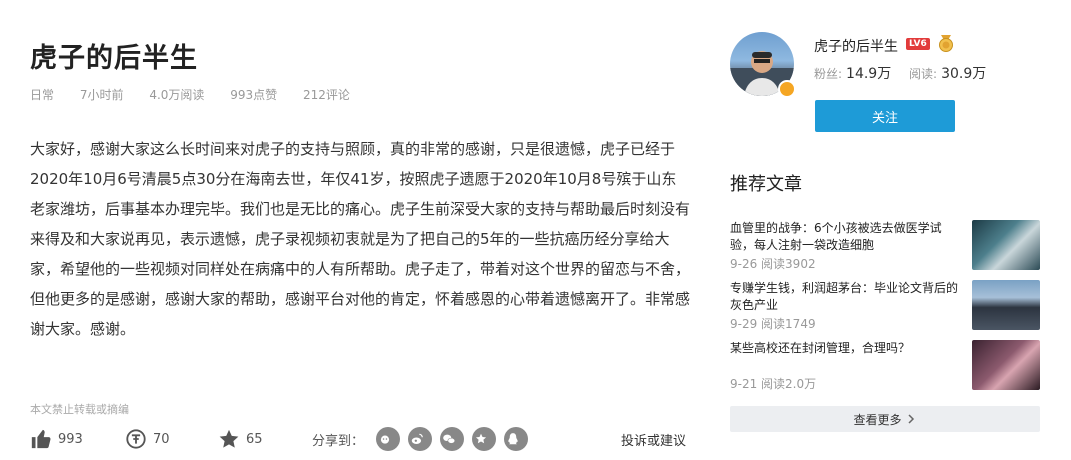  What do you see at coordinates (147, 439) in the screenshot?
I see `coin-button: 70` at bounding box center [147, 439].